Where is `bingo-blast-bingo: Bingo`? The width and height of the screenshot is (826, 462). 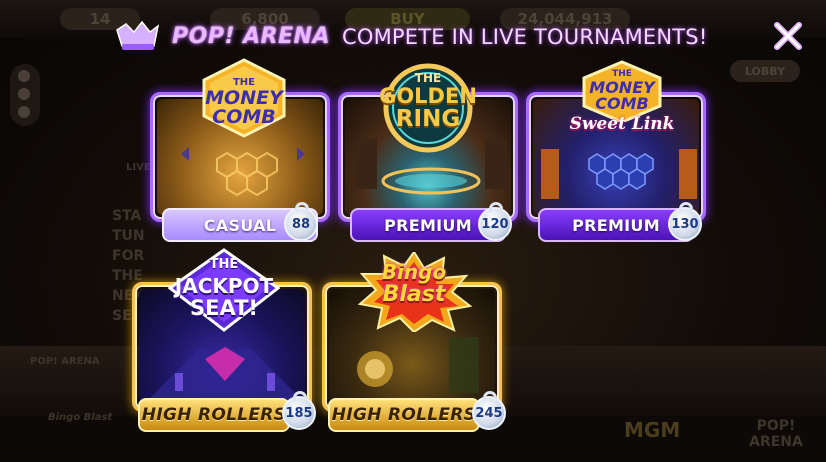 bingo-blast-bingo: Bingo is located at coordinates (414, 272).